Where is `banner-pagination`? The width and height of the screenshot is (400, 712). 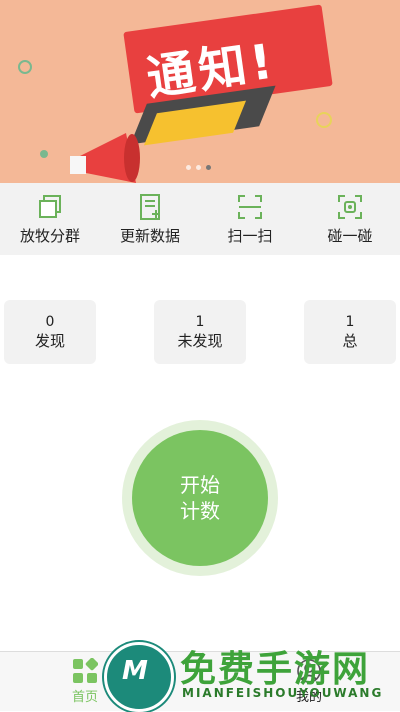
banner-pagination is located at coordinates (198, 167).